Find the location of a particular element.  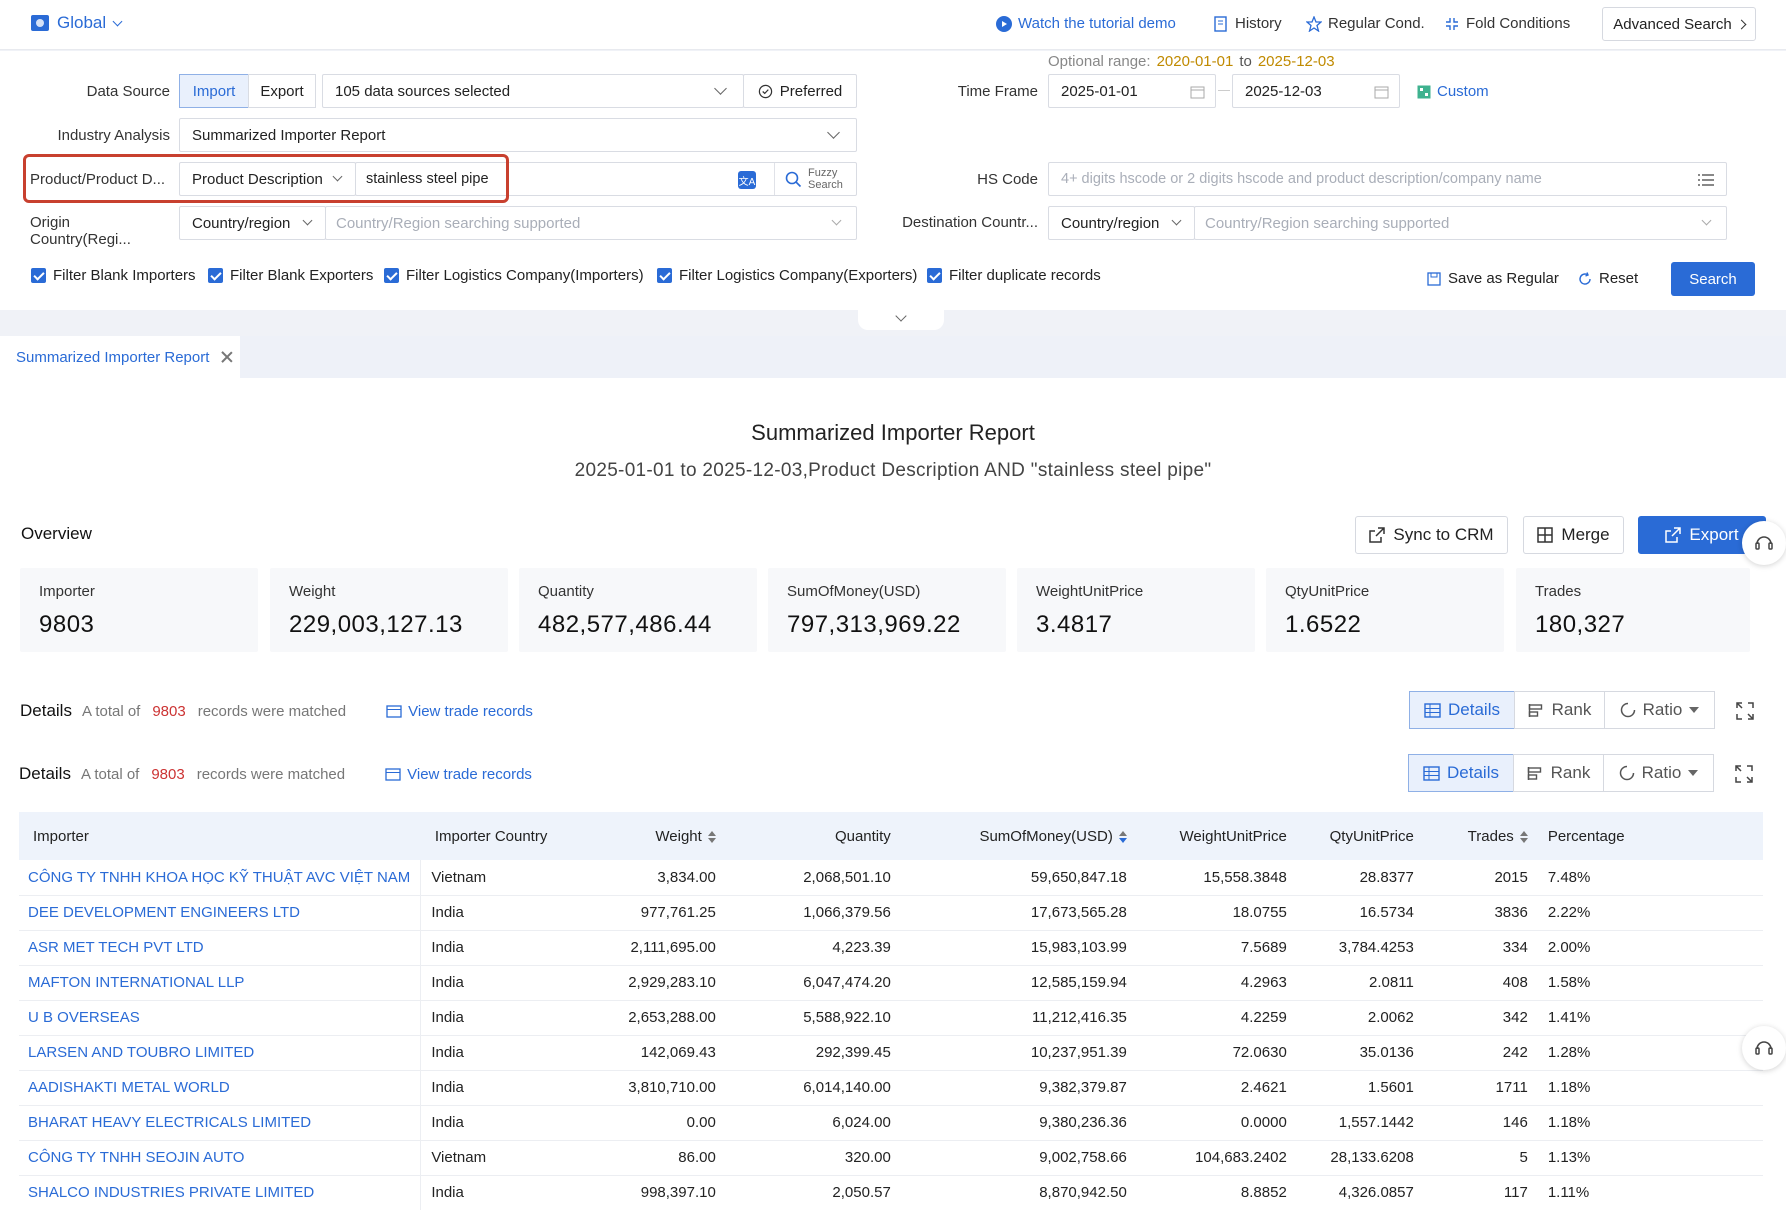

merge-button: Merge is located at coordinates (1573, 535).